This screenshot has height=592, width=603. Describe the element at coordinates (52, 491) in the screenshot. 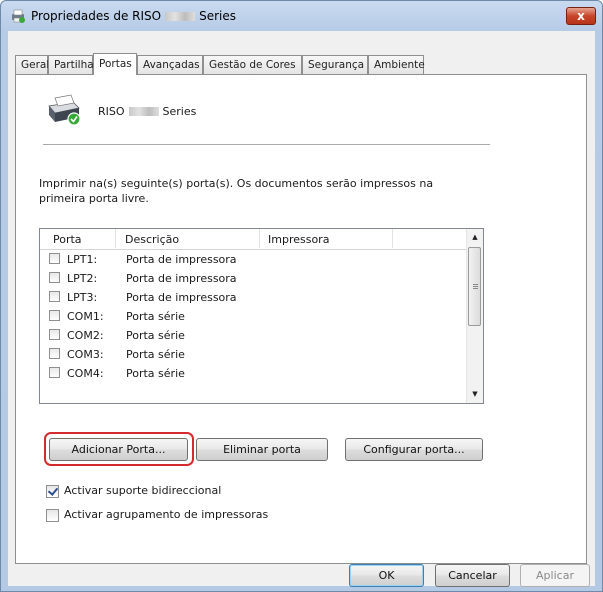

I see `bidirectional-checkbox` at that location.